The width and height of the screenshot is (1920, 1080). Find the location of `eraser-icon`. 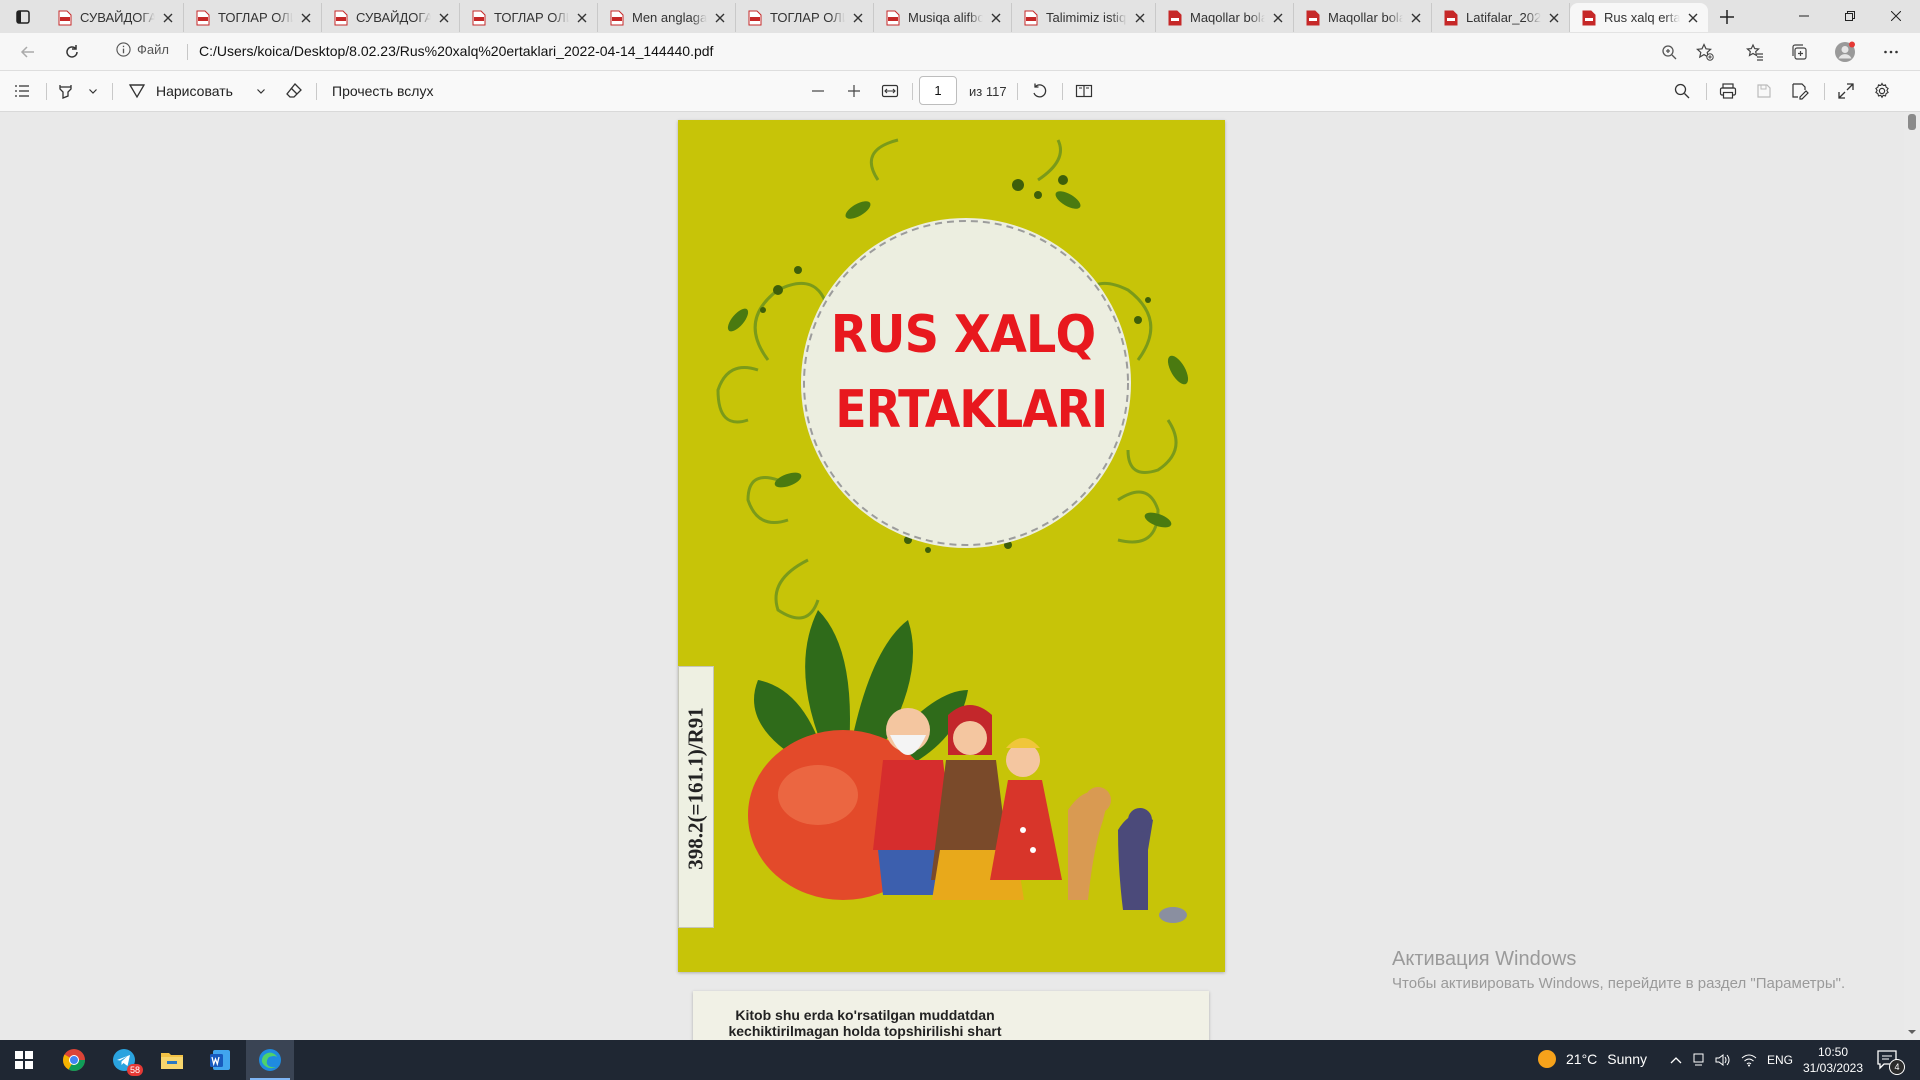

eraser-icon is located at coordinates (294, 90).